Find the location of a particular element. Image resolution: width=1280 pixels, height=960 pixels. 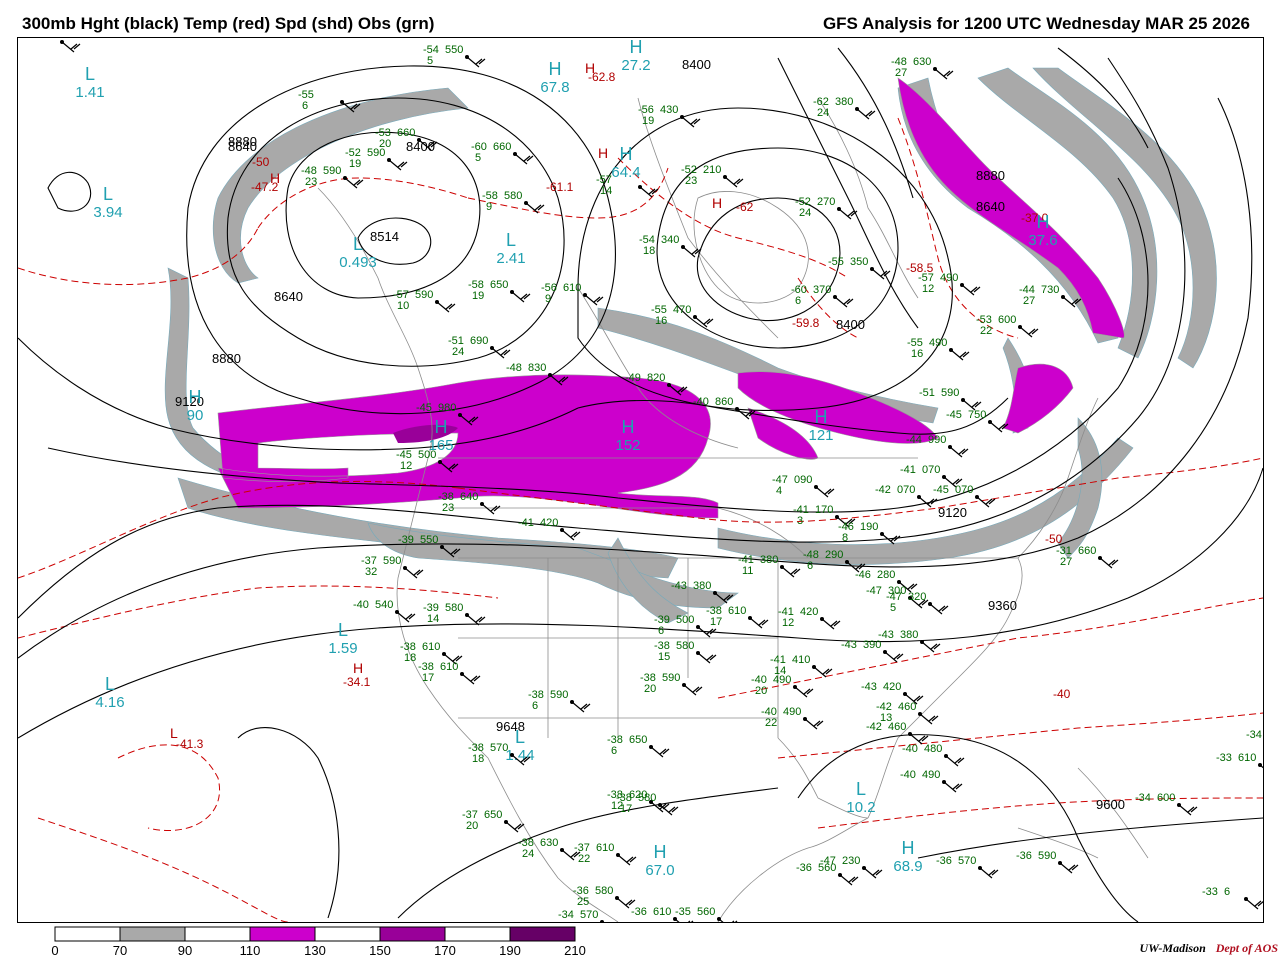

pressure-center: L4.16 is located at coordinates (109, 692).